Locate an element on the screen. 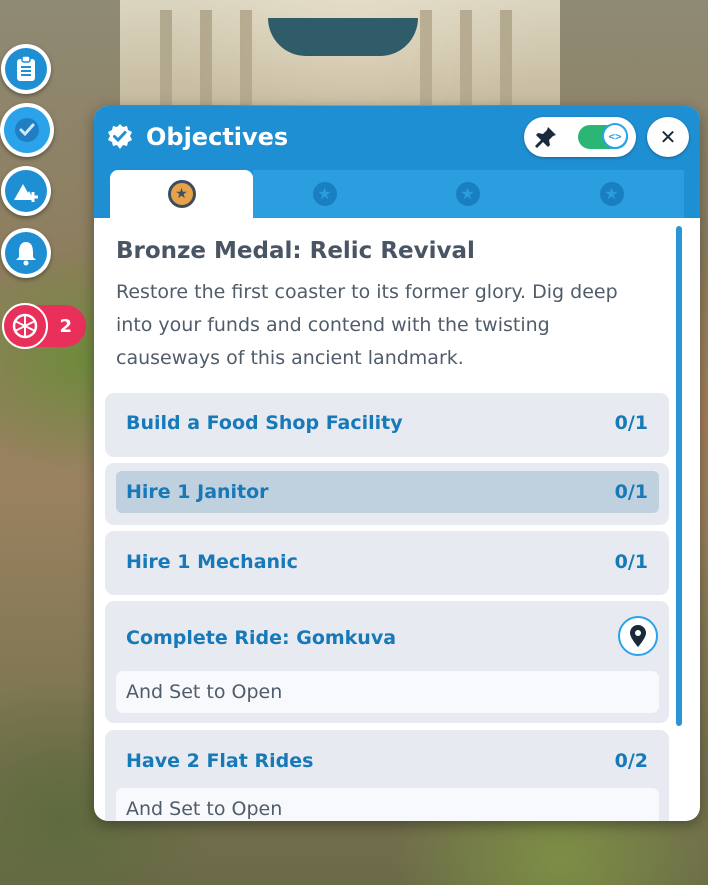  tab-silver-medal: ★ is located at coordinates (324, 194).